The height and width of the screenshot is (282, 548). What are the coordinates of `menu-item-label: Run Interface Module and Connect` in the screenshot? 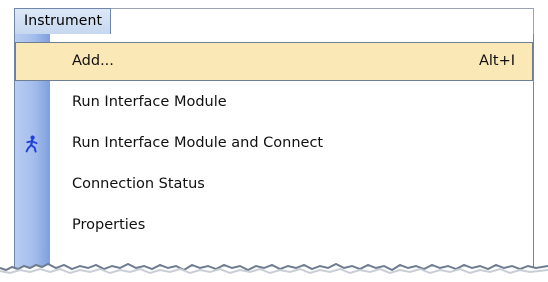 It's located at (198, 143).